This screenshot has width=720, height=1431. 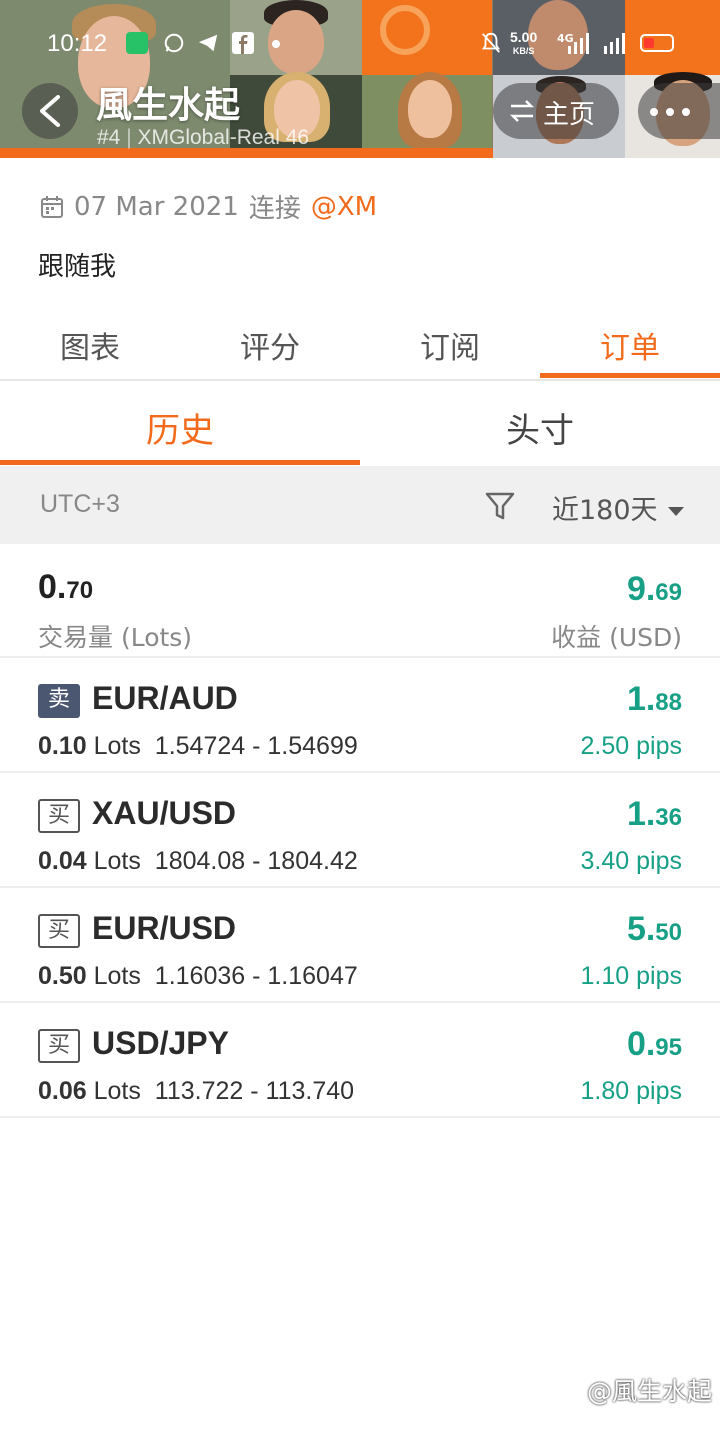 I want to click on order-details: 0.50 Lots 1.16036 - 1.16047, so click(x=198, y=976).